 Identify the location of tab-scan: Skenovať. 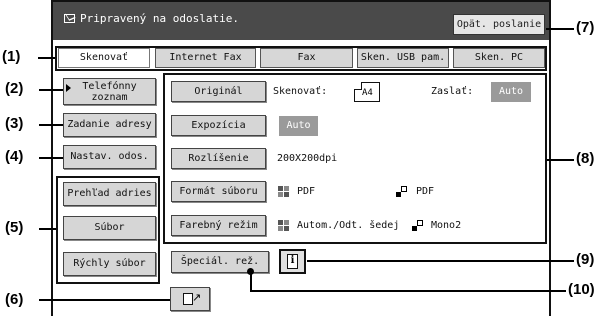
(104, 58).